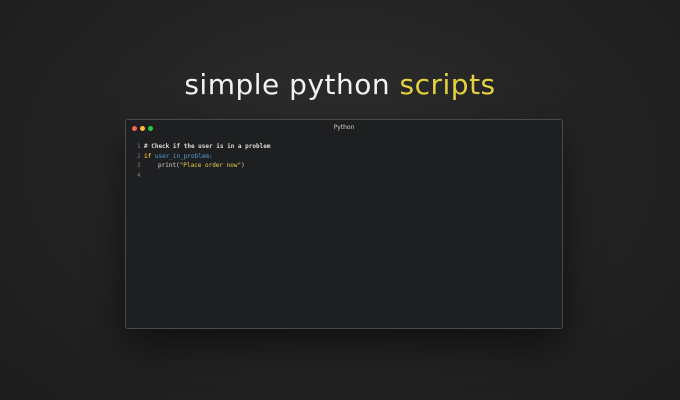  I want to click on page-headline: simple python scripts, so click(340, 84).